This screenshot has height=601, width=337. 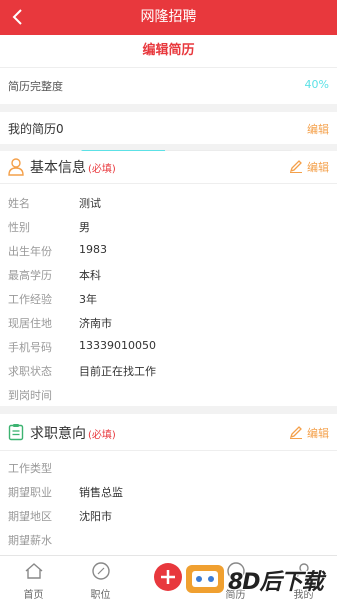 I want to click on field-value: 销售总监, so click(x=101, y=492).